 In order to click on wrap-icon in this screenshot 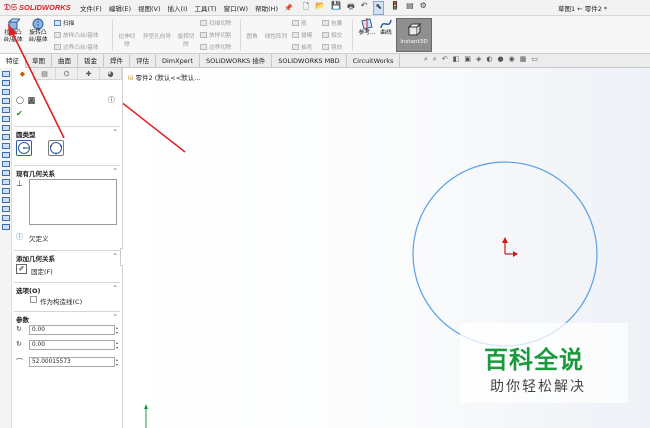, I will do `click(325, 23)`.